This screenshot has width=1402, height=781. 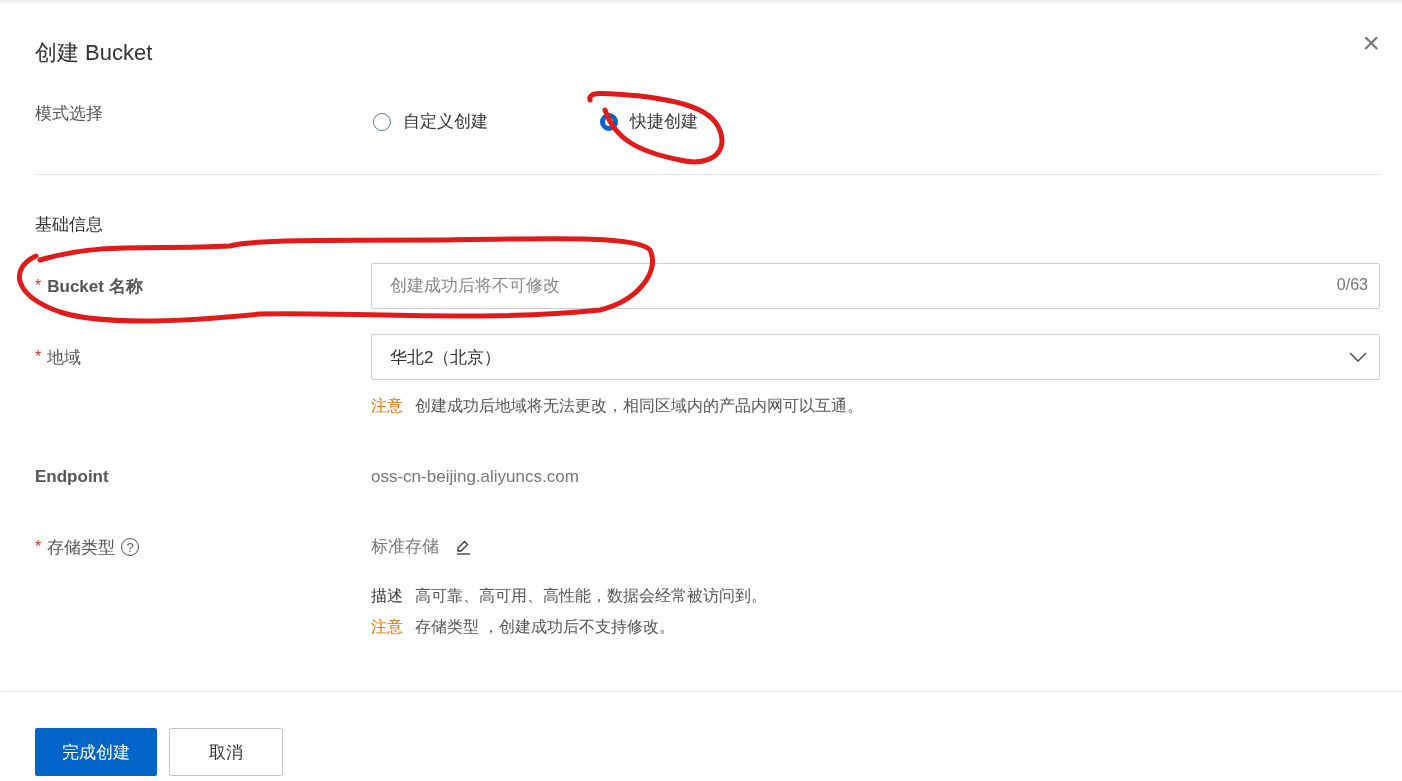 I want to click on note-text: 高可靠、高可用、高性能，数据会经常被访问到。, so click(x=591, y=596).